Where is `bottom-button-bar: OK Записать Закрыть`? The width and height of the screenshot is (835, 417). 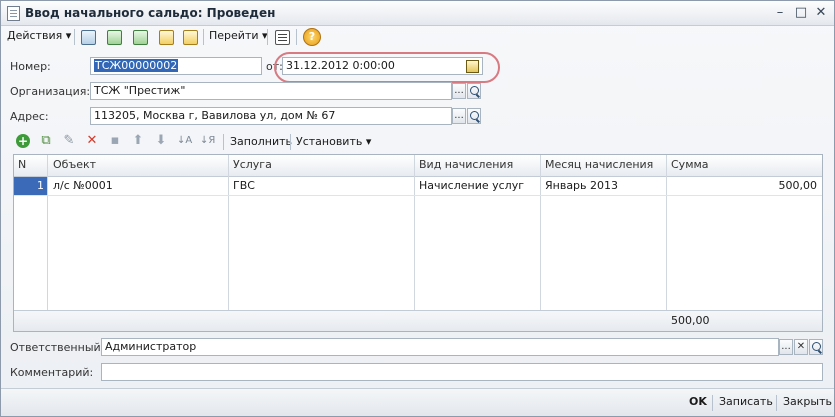 bottom-button-bar: OK Записать Закрыть is located at coordinates (417, 402).